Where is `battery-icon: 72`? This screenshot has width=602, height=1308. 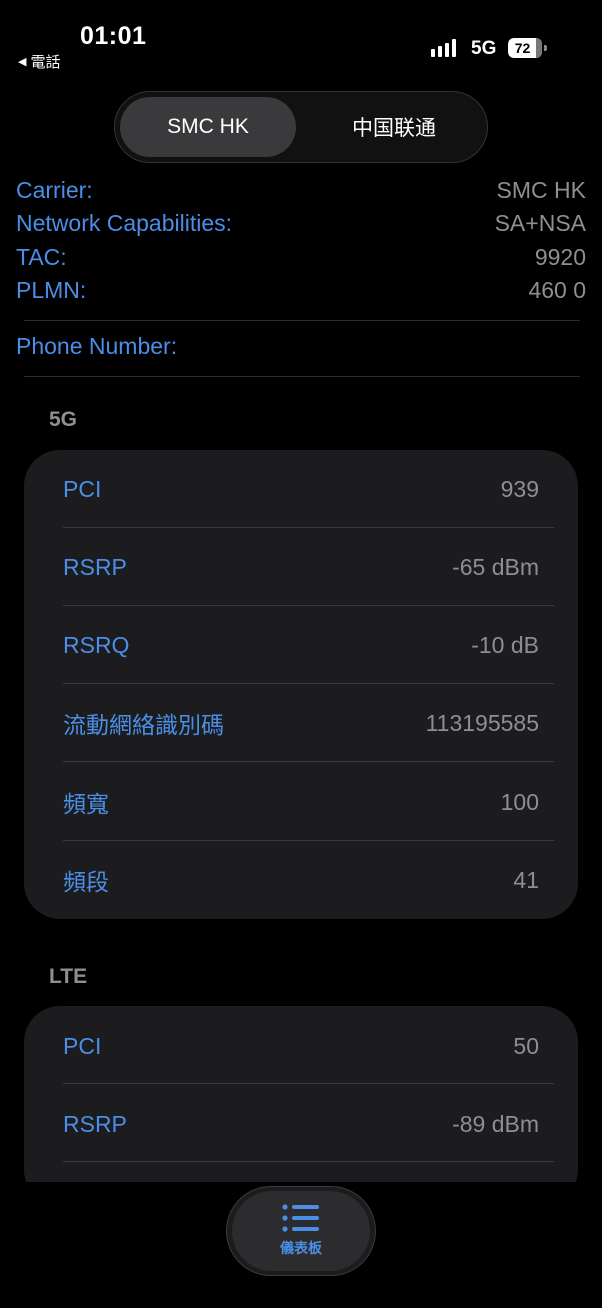 battery-icon: 72 is located at coordinates (527, 48).